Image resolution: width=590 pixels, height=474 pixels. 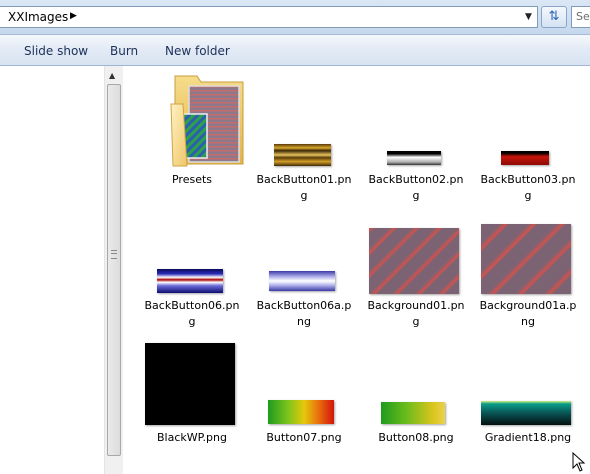 I want to click on new-folder-button: New folder, so click(x=197, y=51).